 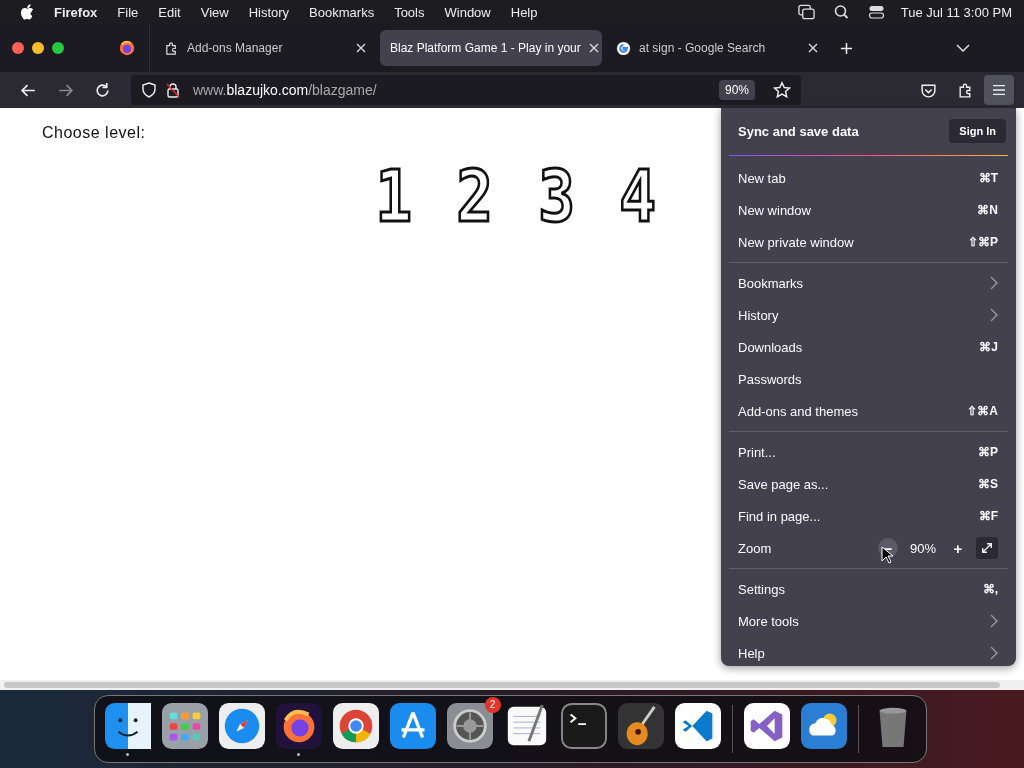 What do you see at coordinates (169, 12) in the screenshot?
I see `menu-title: Edit` at bounding box center [169, 12].